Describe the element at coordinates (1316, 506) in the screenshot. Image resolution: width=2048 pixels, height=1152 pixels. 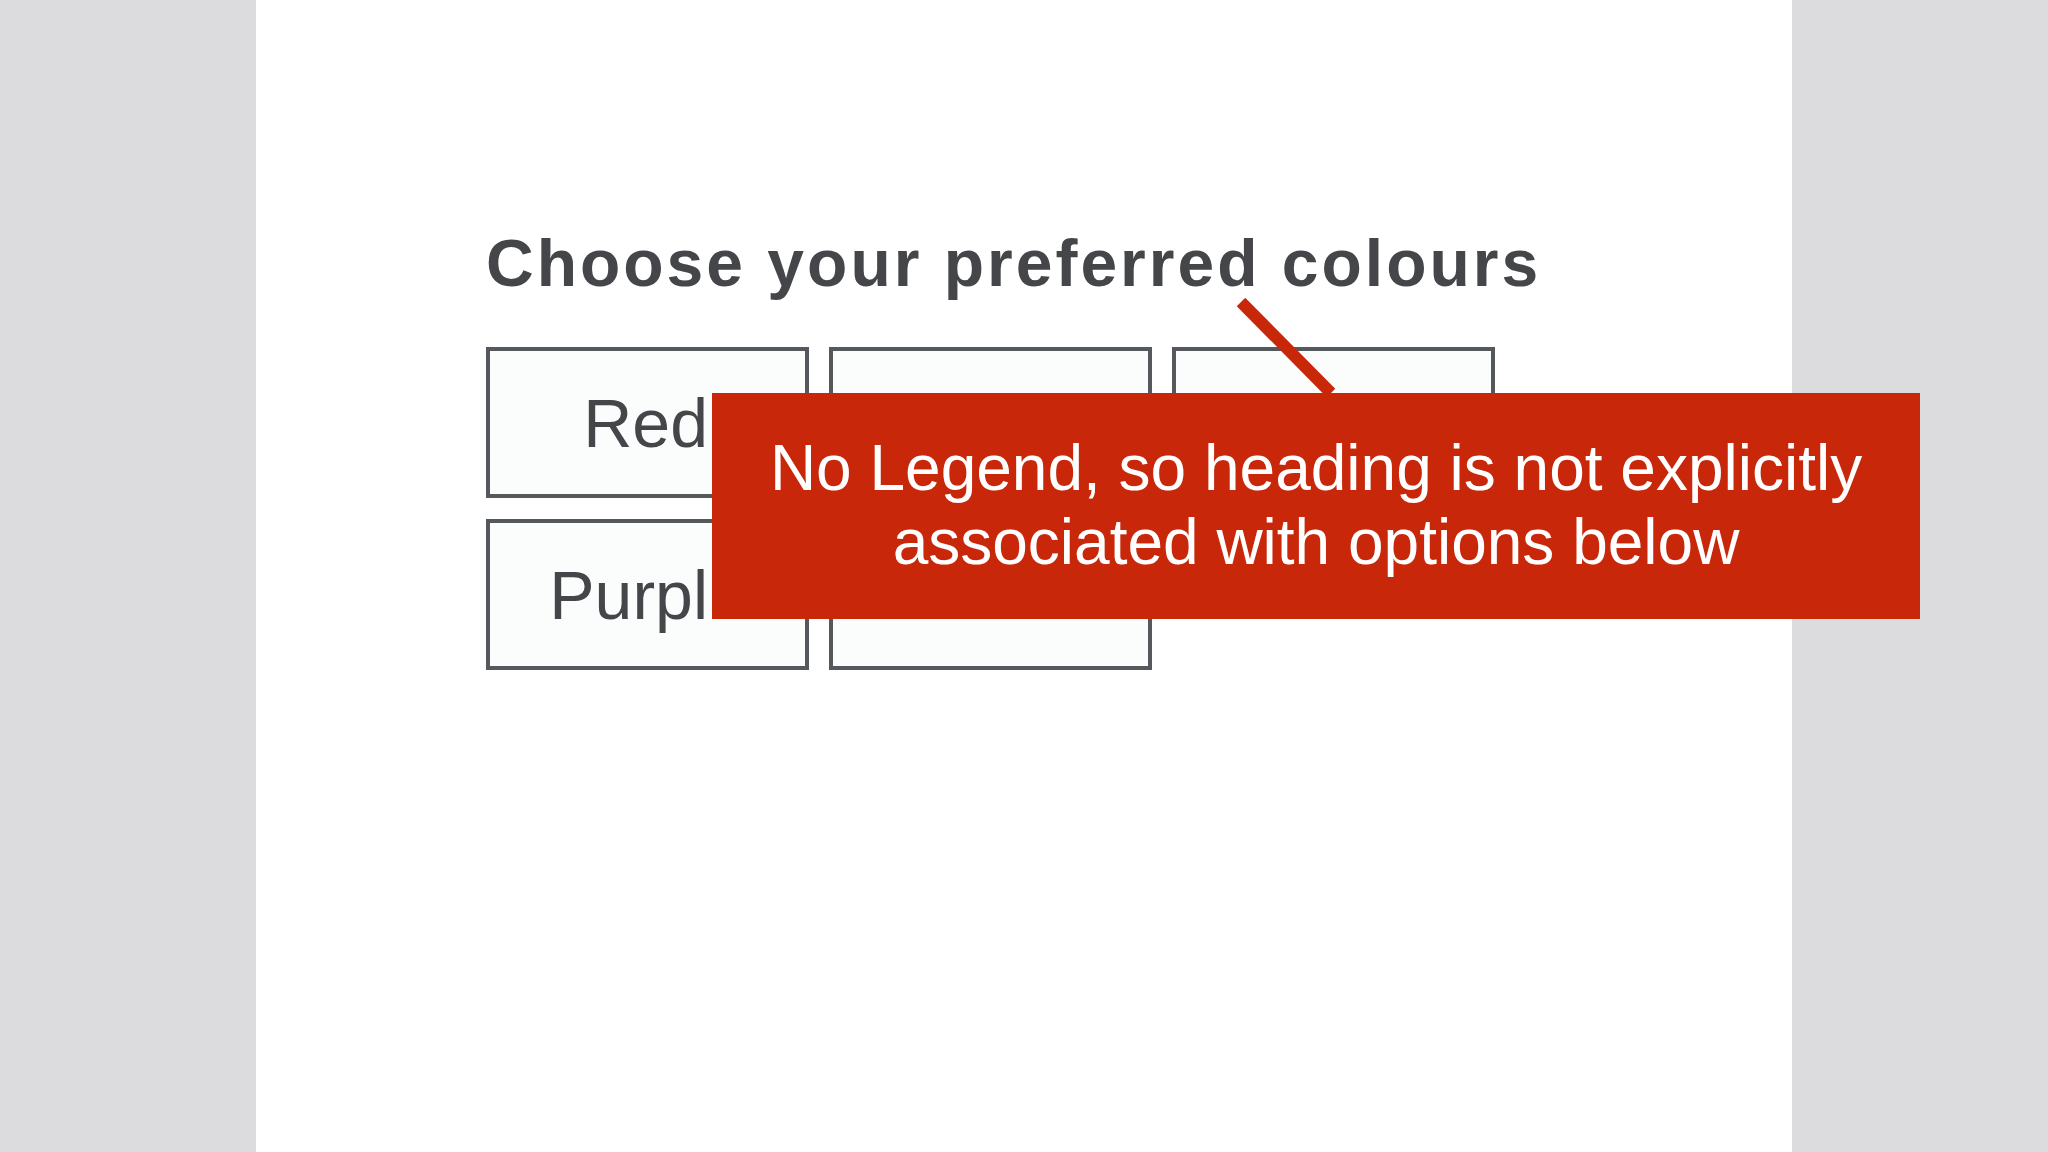
I see `annotation-callout: No Legend, so heading is not explicitly associated with options below` at that location.